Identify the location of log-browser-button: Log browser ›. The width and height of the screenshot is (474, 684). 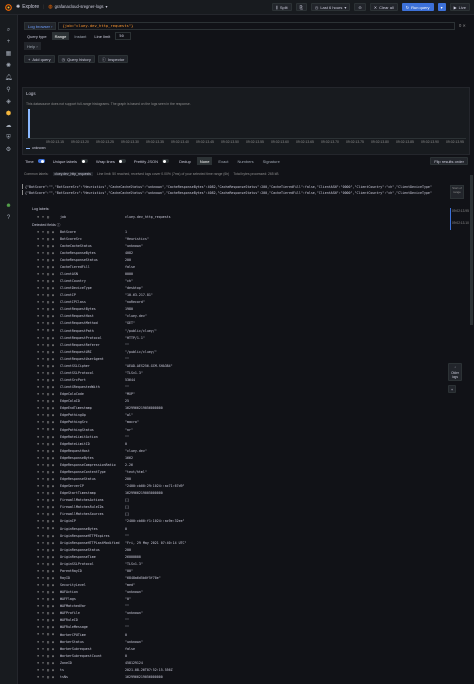
(40, 26).